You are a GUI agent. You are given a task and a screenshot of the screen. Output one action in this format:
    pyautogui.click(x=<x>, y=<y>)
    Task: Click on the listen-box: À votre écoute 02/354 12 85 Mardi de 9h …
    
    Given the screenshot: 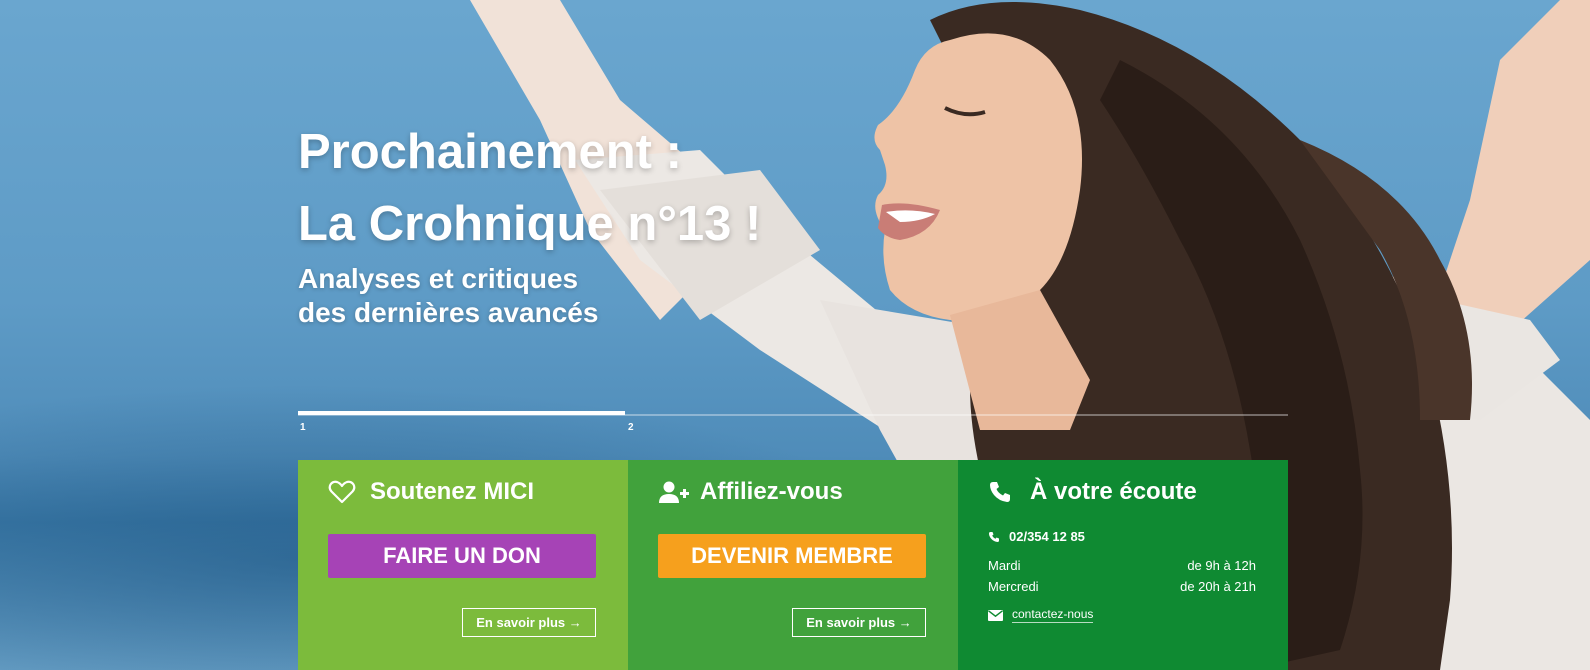 What is the action you would take?
    pyautogui.click(x=1123, y=565)
    